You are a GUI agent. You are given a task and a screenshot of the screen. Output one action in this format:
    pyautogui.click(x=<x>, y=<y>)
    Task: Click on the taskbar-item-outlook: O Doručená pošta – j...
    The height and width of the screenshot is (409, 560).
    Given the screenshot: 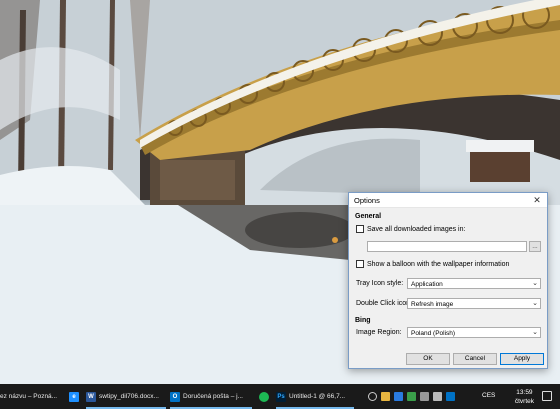 What is the action you would take?
    pyautogui.click(x=211, y=396)
    